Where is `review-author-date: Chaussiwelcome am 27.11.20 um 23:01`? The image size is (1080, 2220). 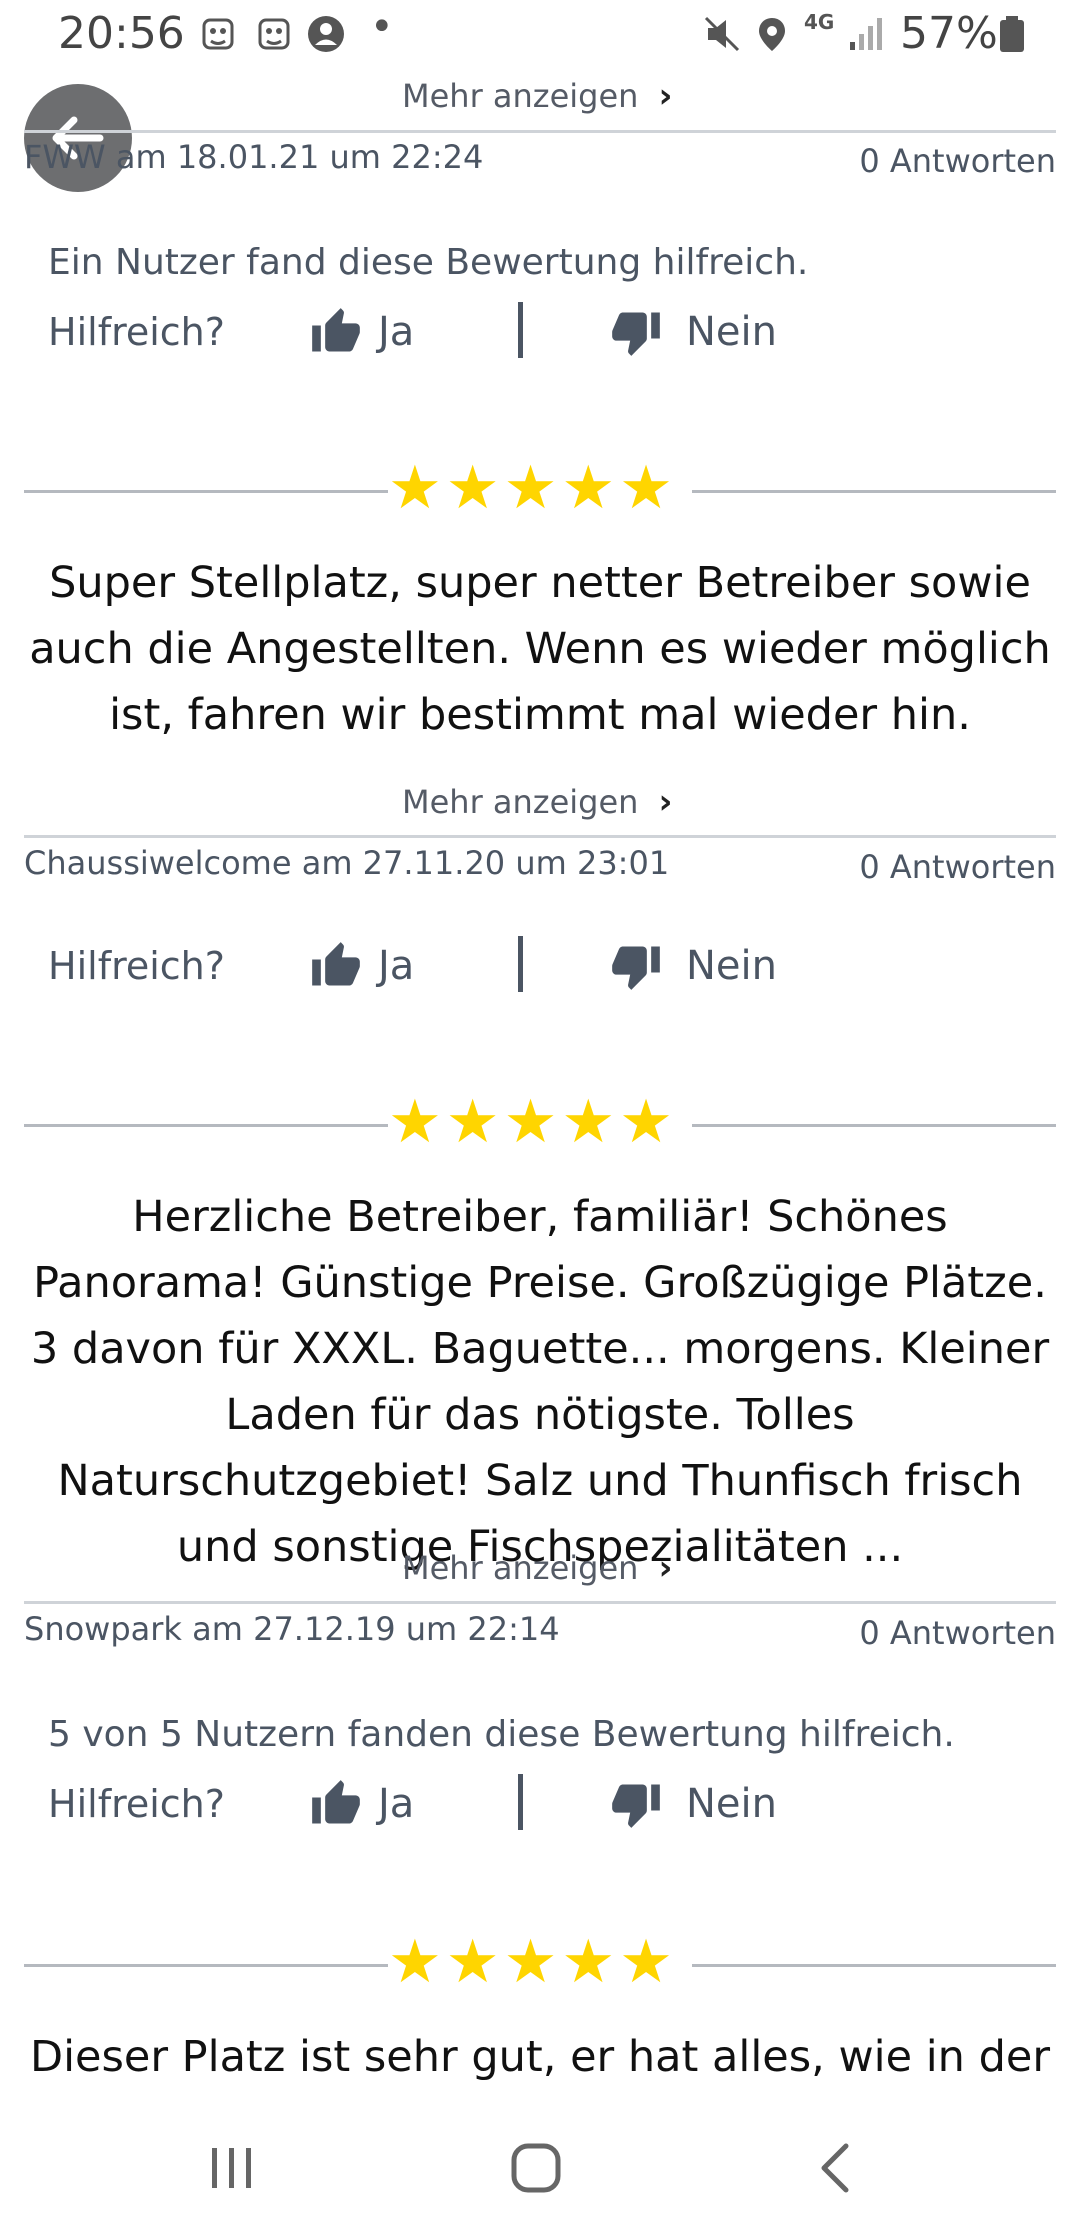 review-author-date: Chaussiwelcome am 27.11.20 um 23:01 is located at coordinates (347, 863).